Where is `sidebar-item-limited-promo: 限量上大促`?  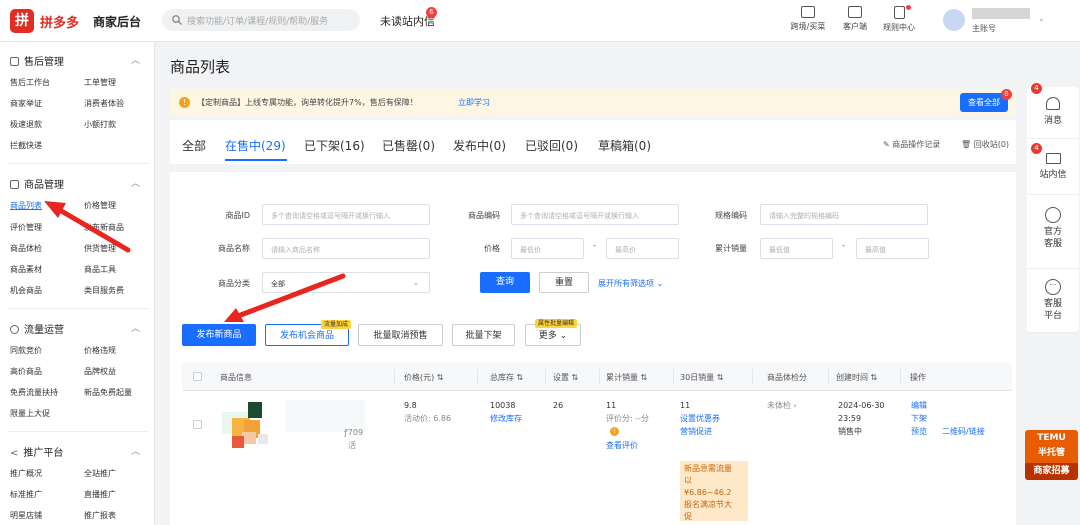
sidebar-item-limited-promo: 限量上大促 is located at coordinates (30, 413).